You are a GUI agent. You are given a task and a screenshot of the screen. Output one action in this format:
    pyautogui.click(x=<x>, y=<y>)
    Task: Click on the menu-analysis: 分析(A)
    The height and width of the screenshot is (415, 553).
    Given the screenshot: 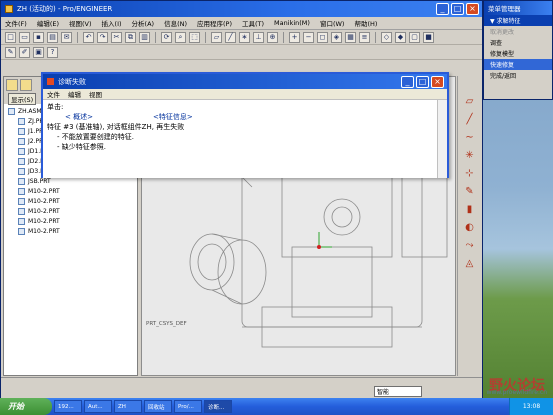 What is the action you would take?
    pyautogui.click(x=143, y=23)
    